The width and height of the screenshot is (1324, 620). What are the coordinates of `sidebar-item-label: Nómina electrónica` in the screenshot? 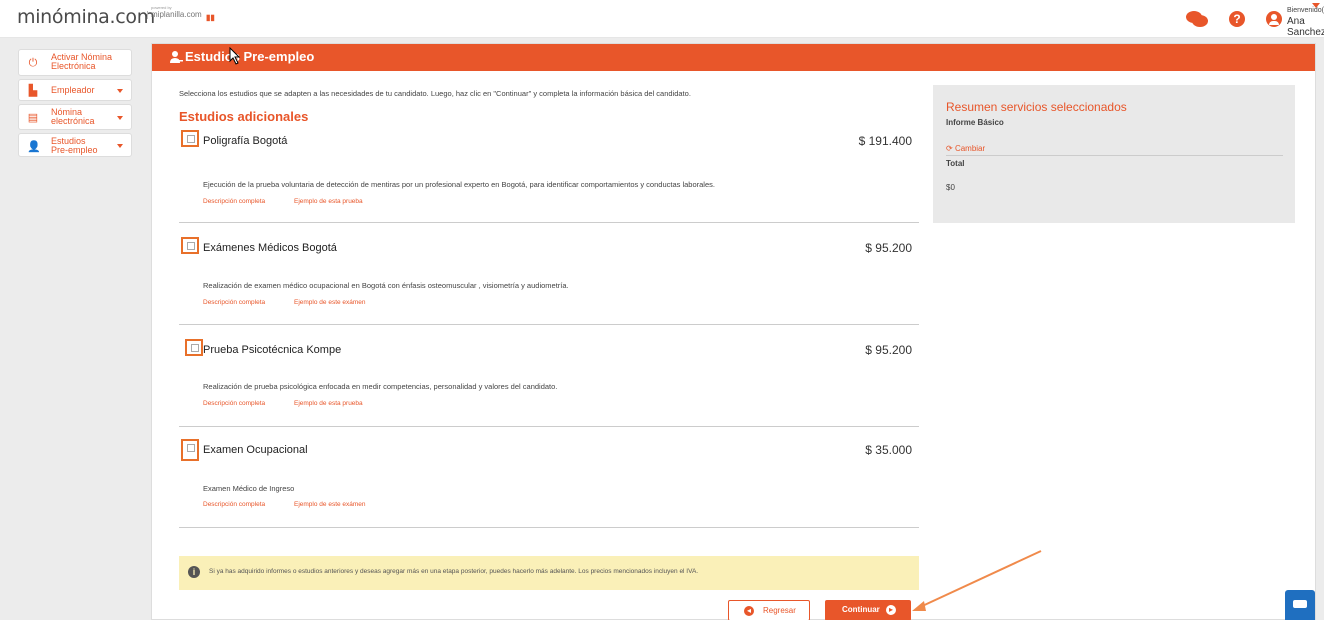 It's located at (73, 116).